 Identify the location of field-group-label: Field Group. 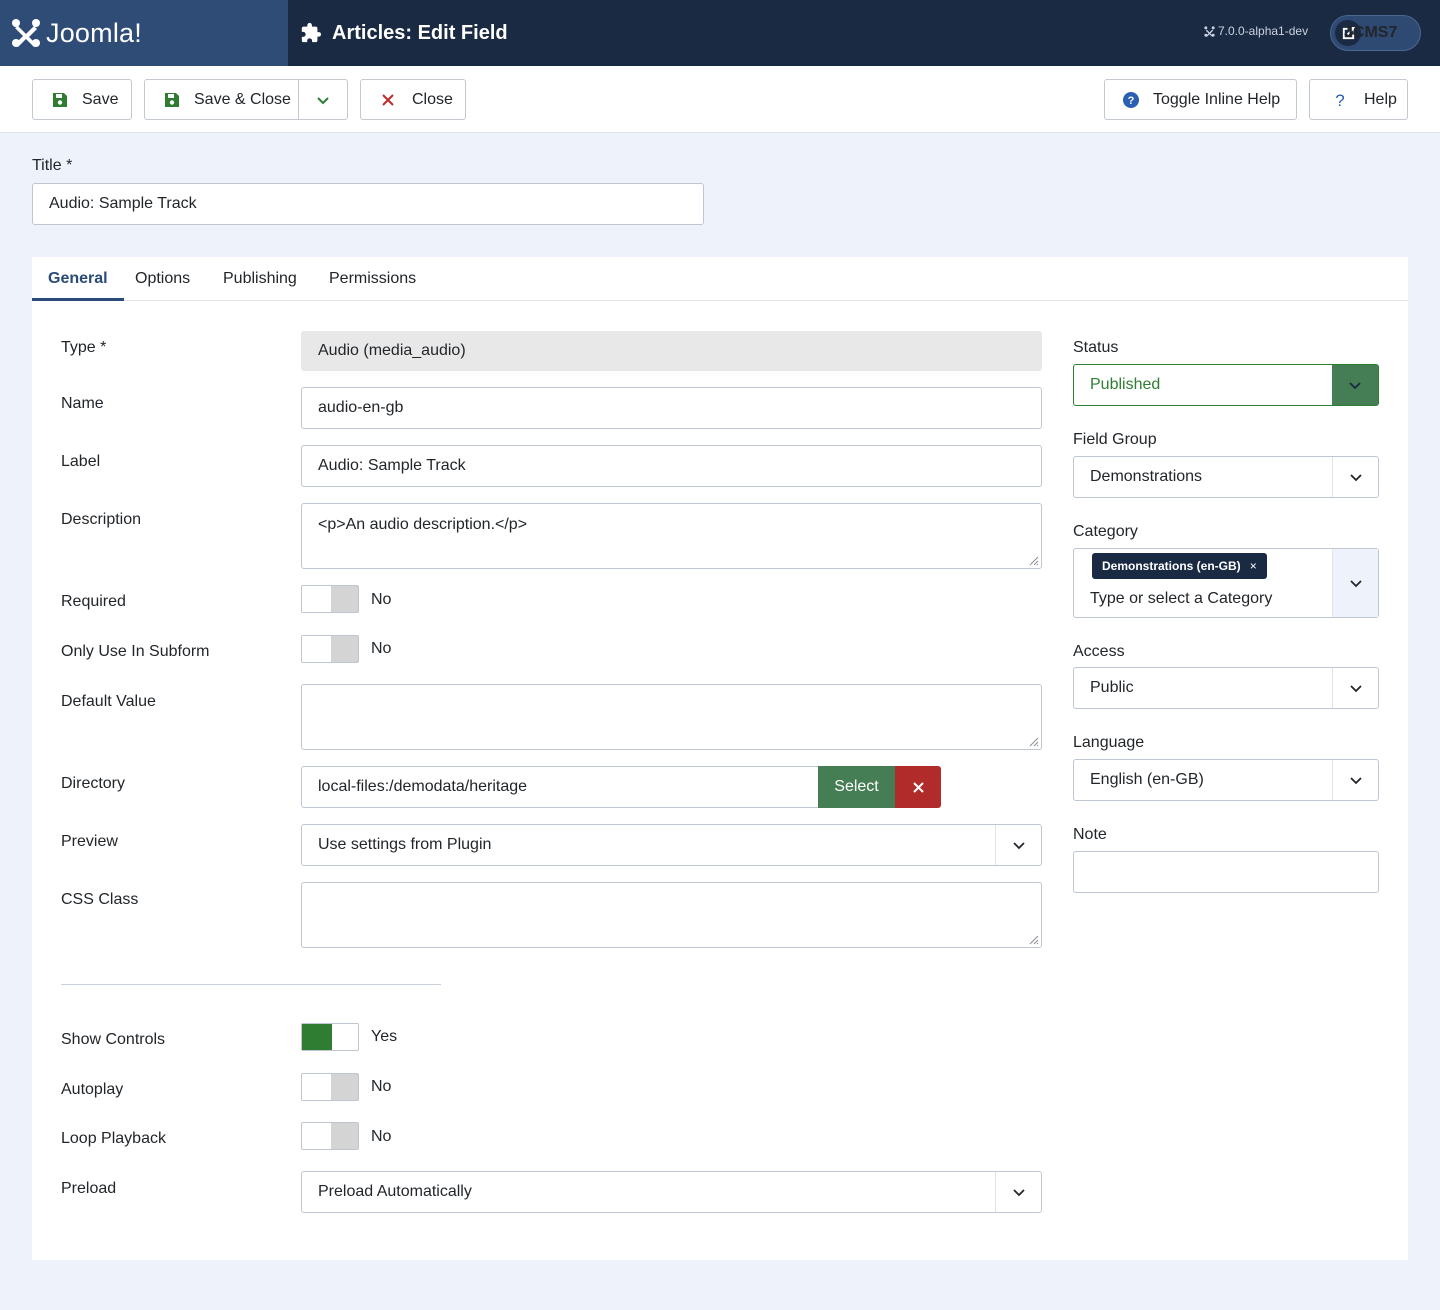
(1115, 439).